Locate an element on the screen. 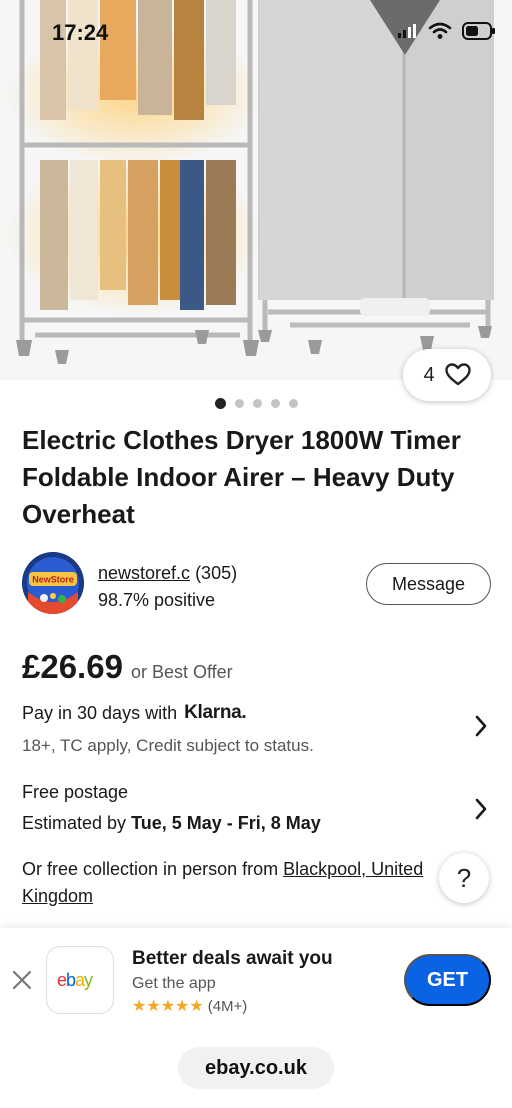 This screenshot has width=512, height=1108. price: £26.69 is located at coordinates (72, 666).